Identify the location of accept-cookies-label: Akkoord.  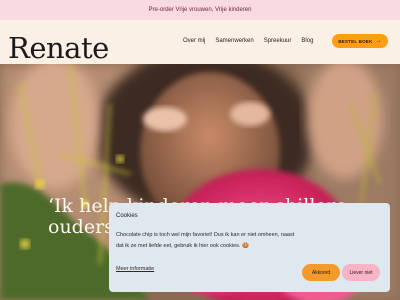
(321, 272).